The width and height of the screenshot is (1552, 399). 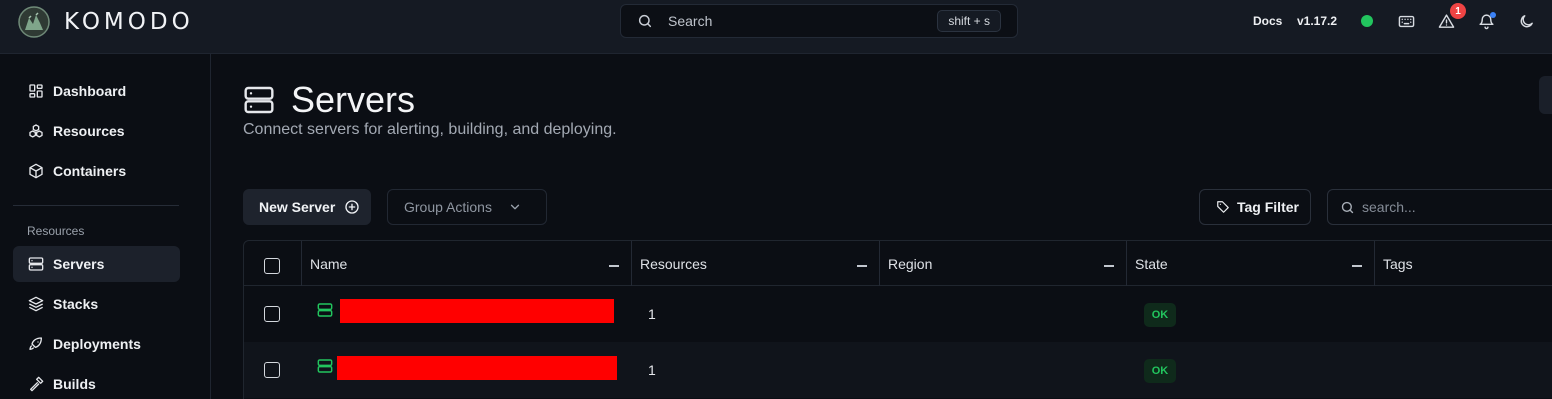 I want to click on keyboard-shortcuts-button, so click(x=1406, y=21).